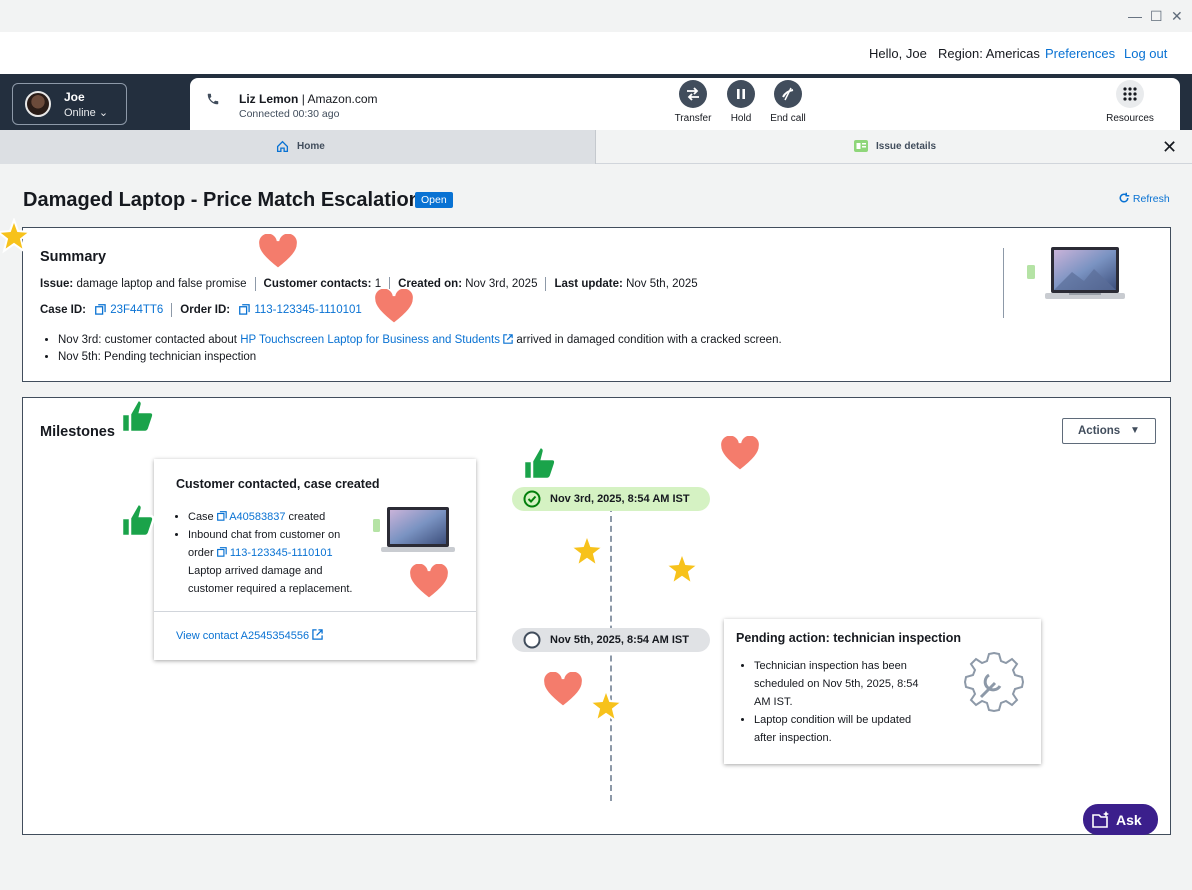  I want to click on agent-status: Online ⌄, so click(86, 113).